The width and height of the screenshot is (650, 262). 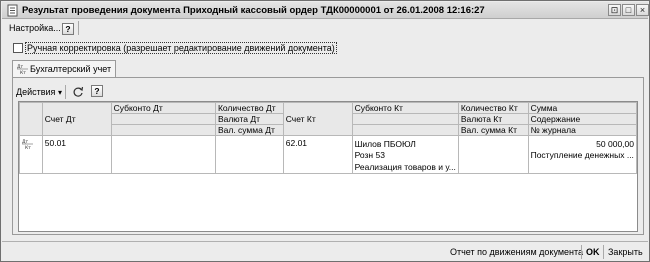 I want to click on ok-button: OK, so click(x=593, y=252).